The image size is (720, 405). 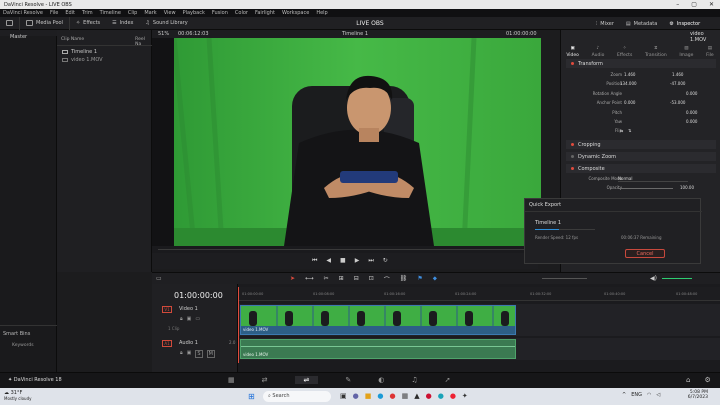 I want to click on taskbar-search: ⌕ Search, so click(x=297, y=396).